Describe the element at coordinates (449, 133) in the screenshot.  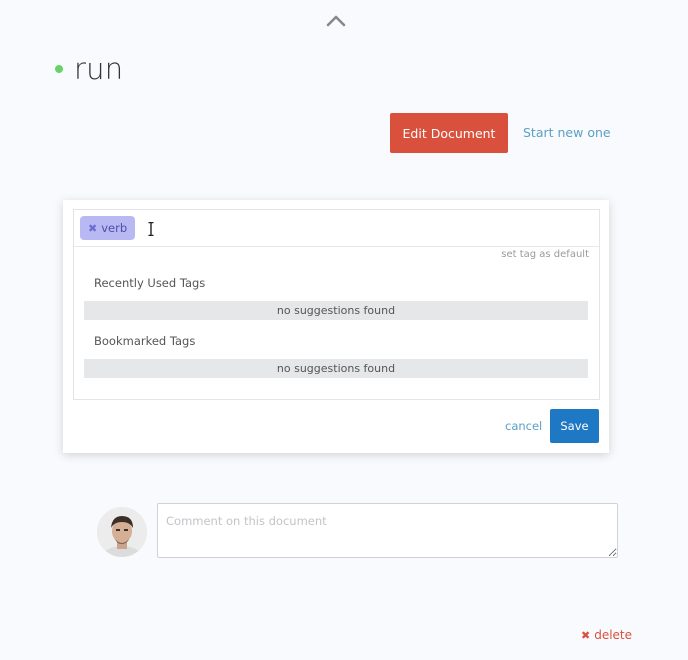
I see `edit-document-button: Edit Document` at that location.